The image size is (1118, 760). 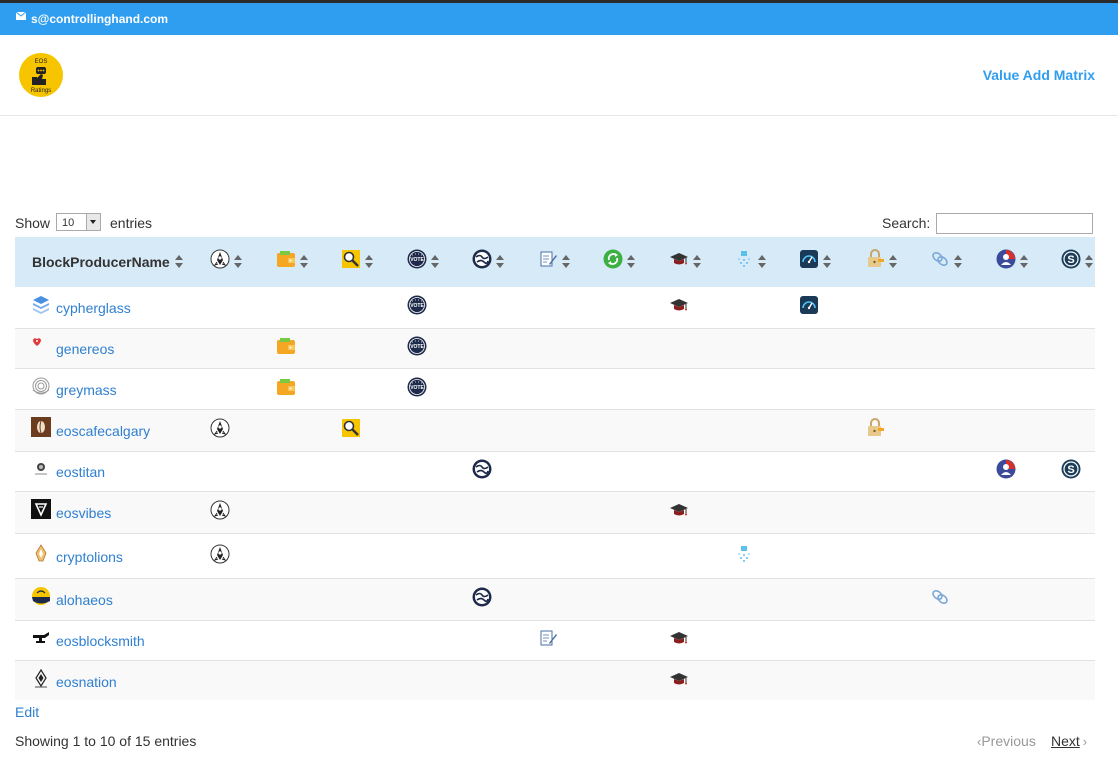 I want to click on table-controls: Show 10 entries Search:, so click(x=555, y=224).